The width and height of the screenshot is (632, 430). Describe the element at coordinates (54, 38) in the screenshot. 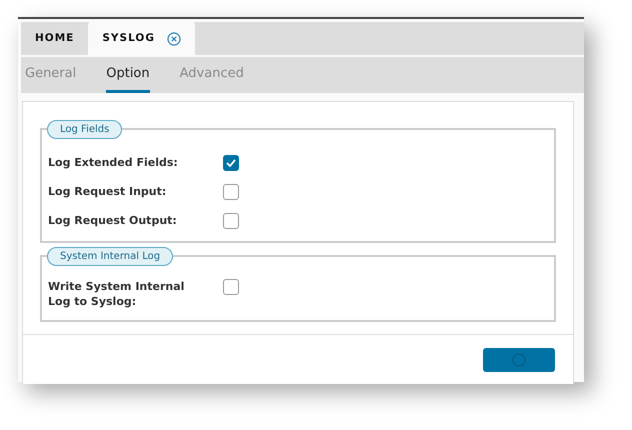

I see `tab: HOME` at that location.